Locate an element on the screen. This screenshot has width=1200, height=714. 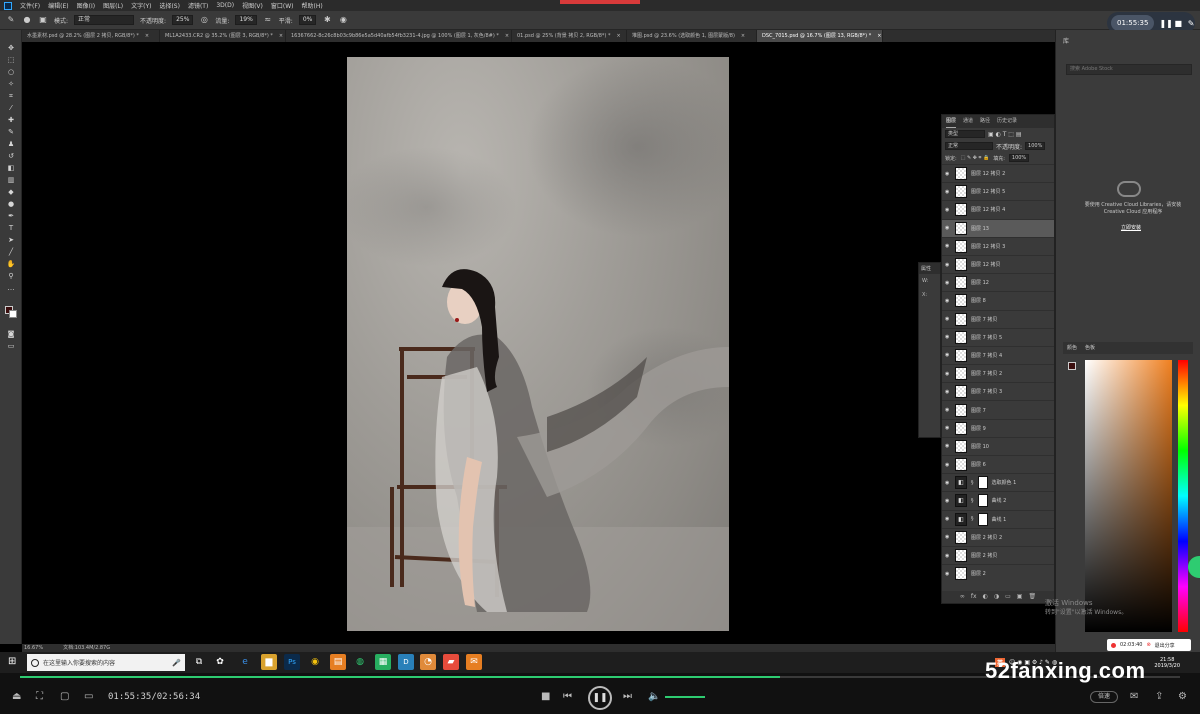
filter-icon: ▣ ◐ T ⬚ ▤ is located at coordinates (1005, 134).